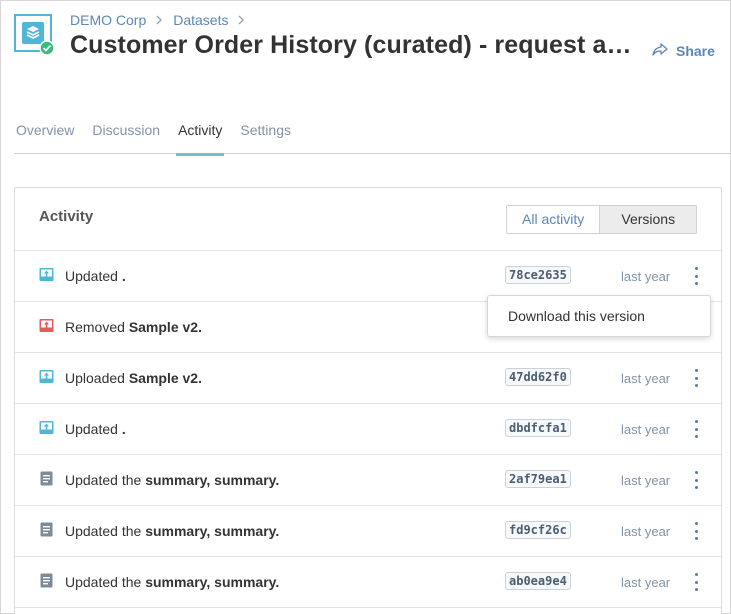 This screenshot has height=614, width=731. Describe the element at coordinates (695, 51) in the screenshot. I see `share-label: Share` at that location.